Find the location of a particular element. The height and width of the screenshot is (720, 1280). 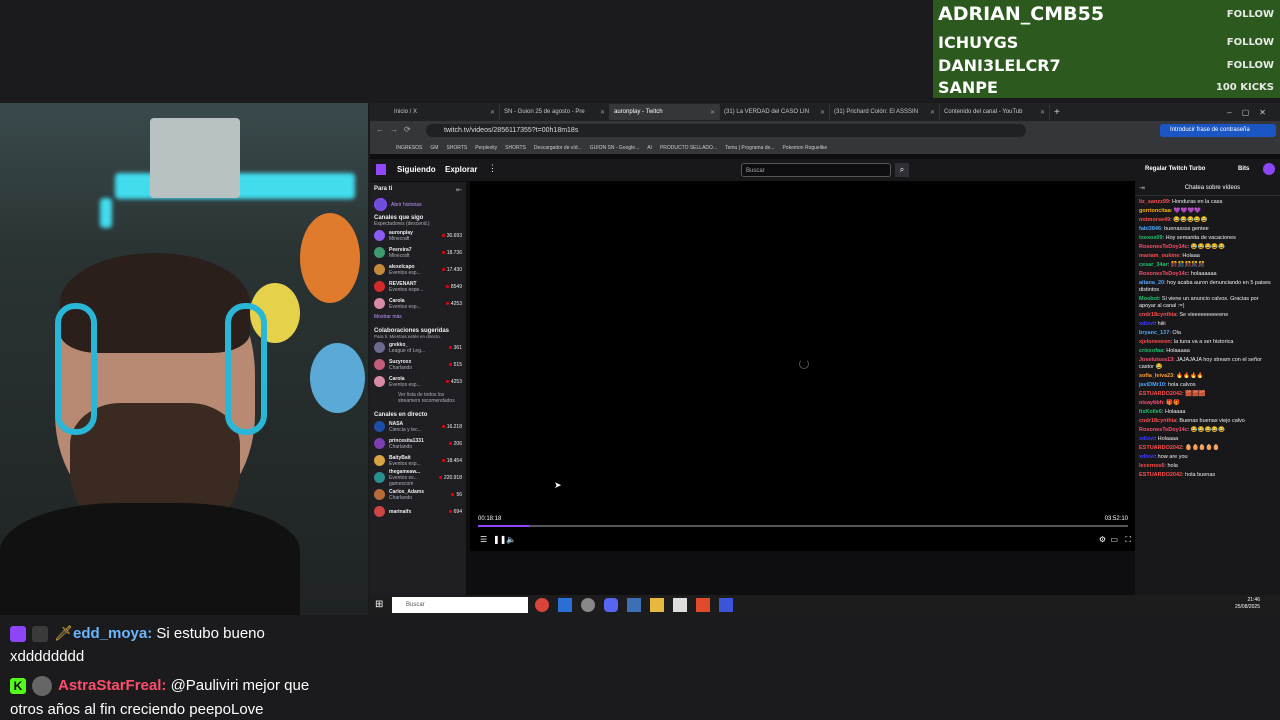

chat-username: cesar_34ar is located at coordinates (1153, 265).